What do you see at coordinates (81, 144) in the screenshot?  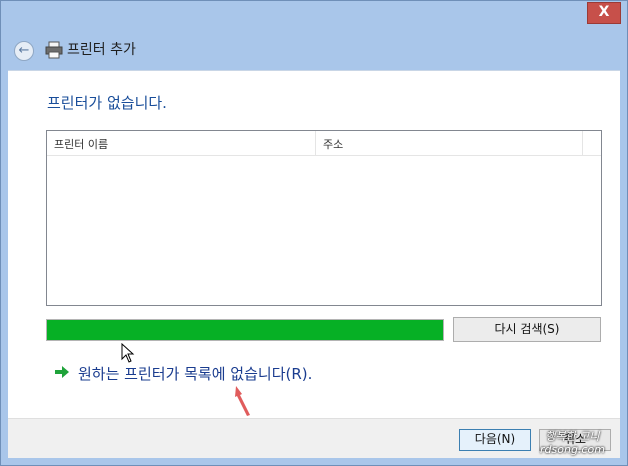 I see `column-label: 프린터 이름` at bounding box center [81, 144].